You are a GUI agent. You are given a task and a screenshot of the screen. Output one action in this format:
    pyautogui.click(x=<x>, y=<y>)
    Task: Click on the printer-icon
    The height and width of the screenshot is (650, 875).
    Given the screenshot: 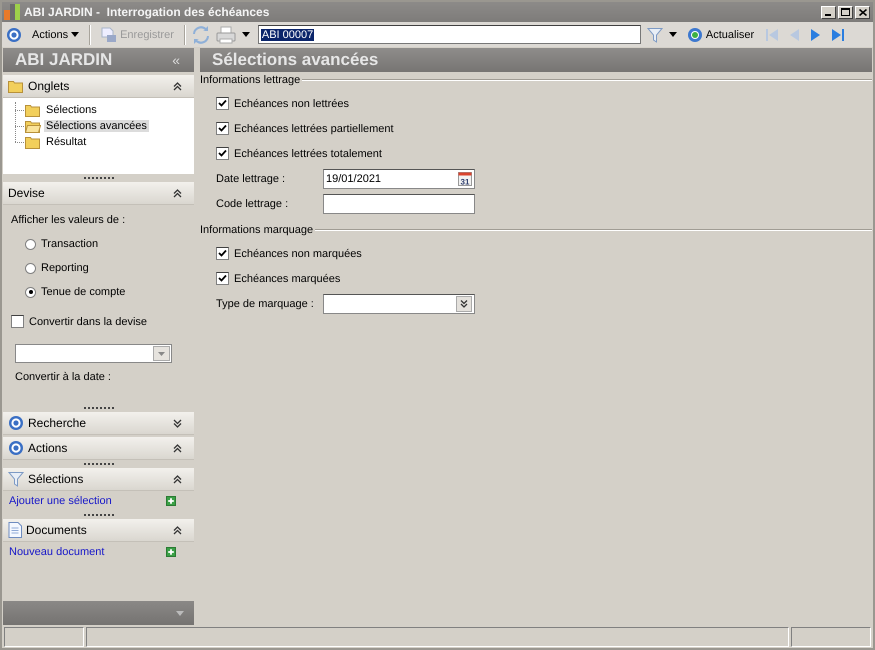 What is the action you would take?
    pyautogui.click(x=226, y=35)
    